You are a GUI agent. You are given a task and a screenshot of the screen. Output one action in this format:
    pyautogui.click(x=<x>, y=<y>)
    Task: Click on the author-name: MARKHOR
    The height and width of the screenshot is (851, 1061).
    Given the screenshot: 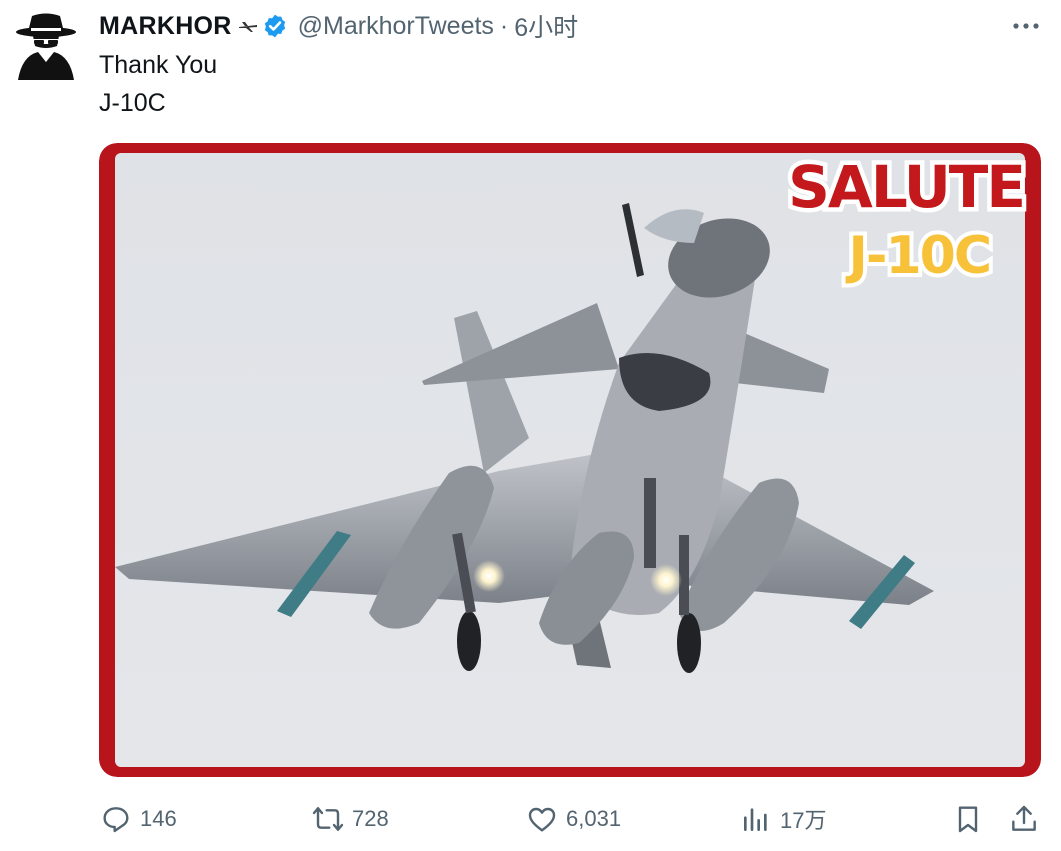 What is the action you would take?
    pyautogui.click(x=165, y=26)
    